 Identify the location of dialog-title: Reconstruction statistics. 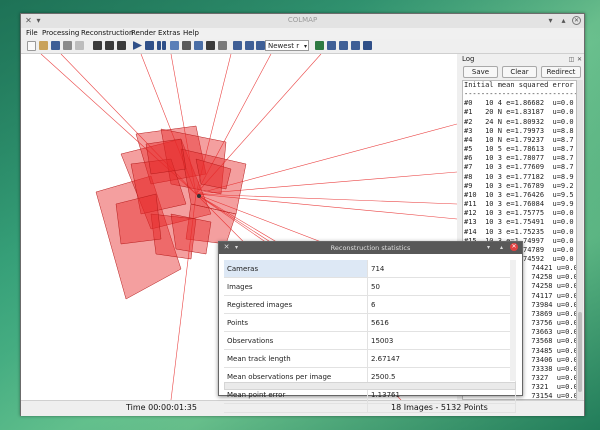
(370, 248).